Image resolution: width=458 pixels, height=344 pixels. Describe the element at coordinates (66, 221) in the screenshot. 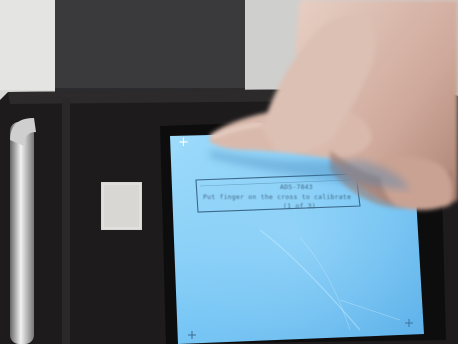

I see `device-panel-divider` at that location.